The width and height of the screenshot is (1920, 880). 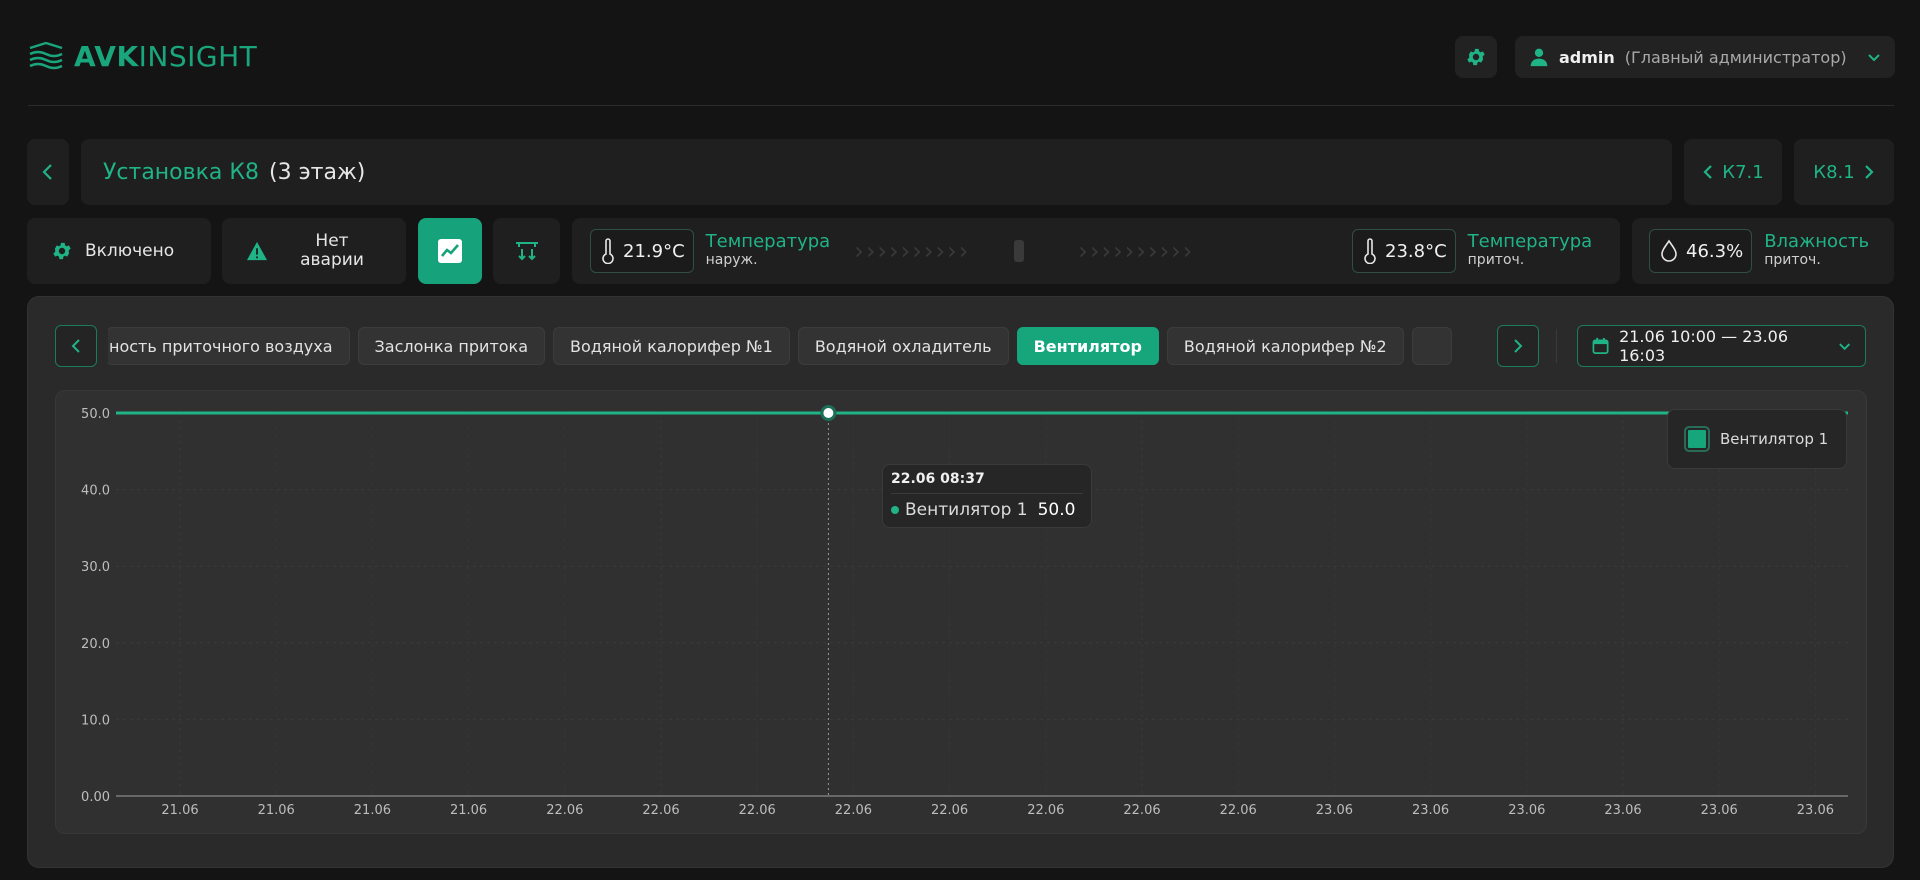 What do you see at coordinates (95, 797) in the screenshot?
I see `y-tick-label: 0.00` at bounding box center [95, 797].